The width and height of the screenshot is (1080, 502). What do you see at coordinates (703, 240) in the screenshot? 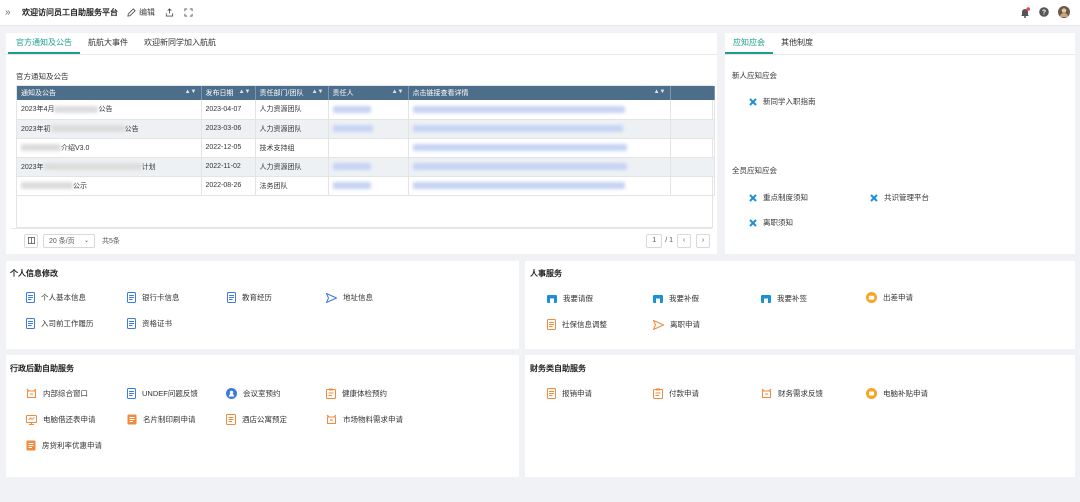
I see `next-page-button: ›` at bounding box center [703, 240].